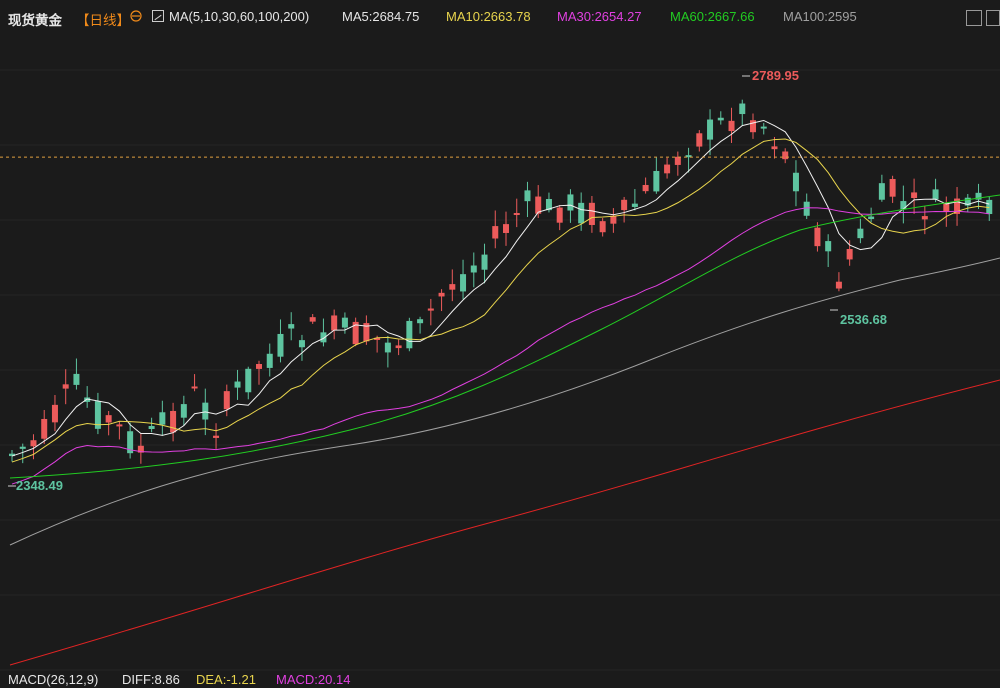  I want to click on left-low-label: 2348.49, so click(39, 485).